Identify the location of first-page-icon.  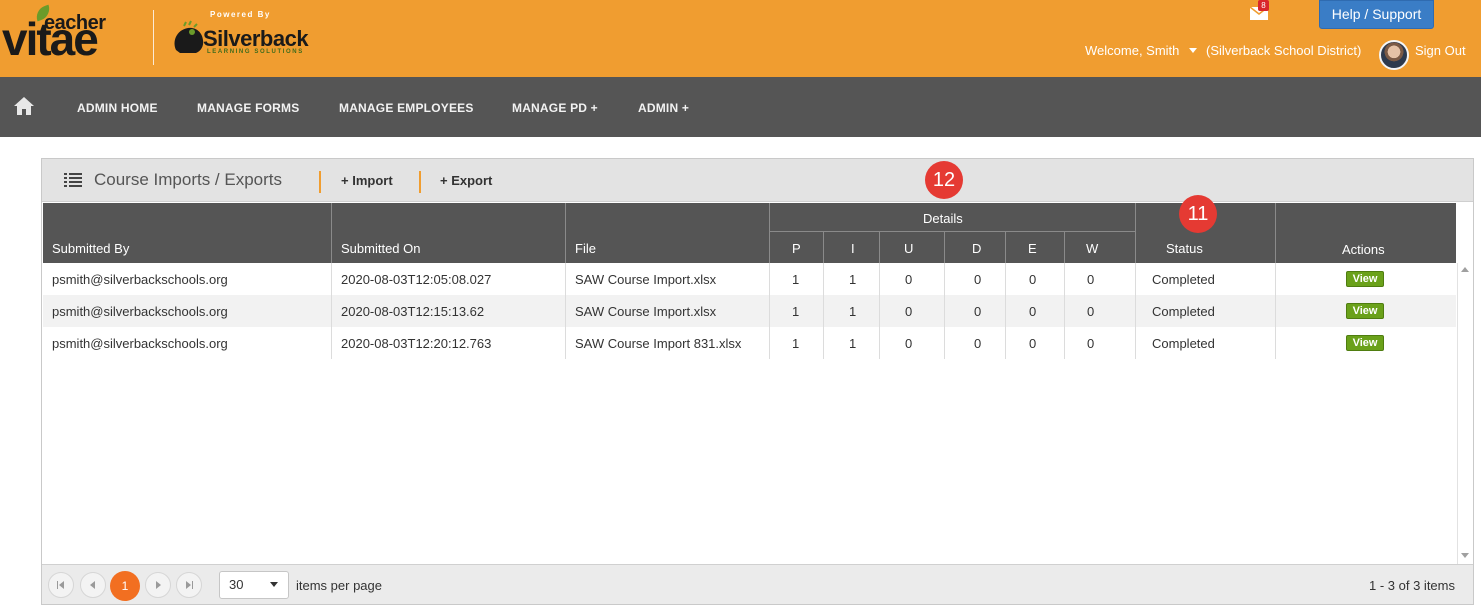
(57, 585).